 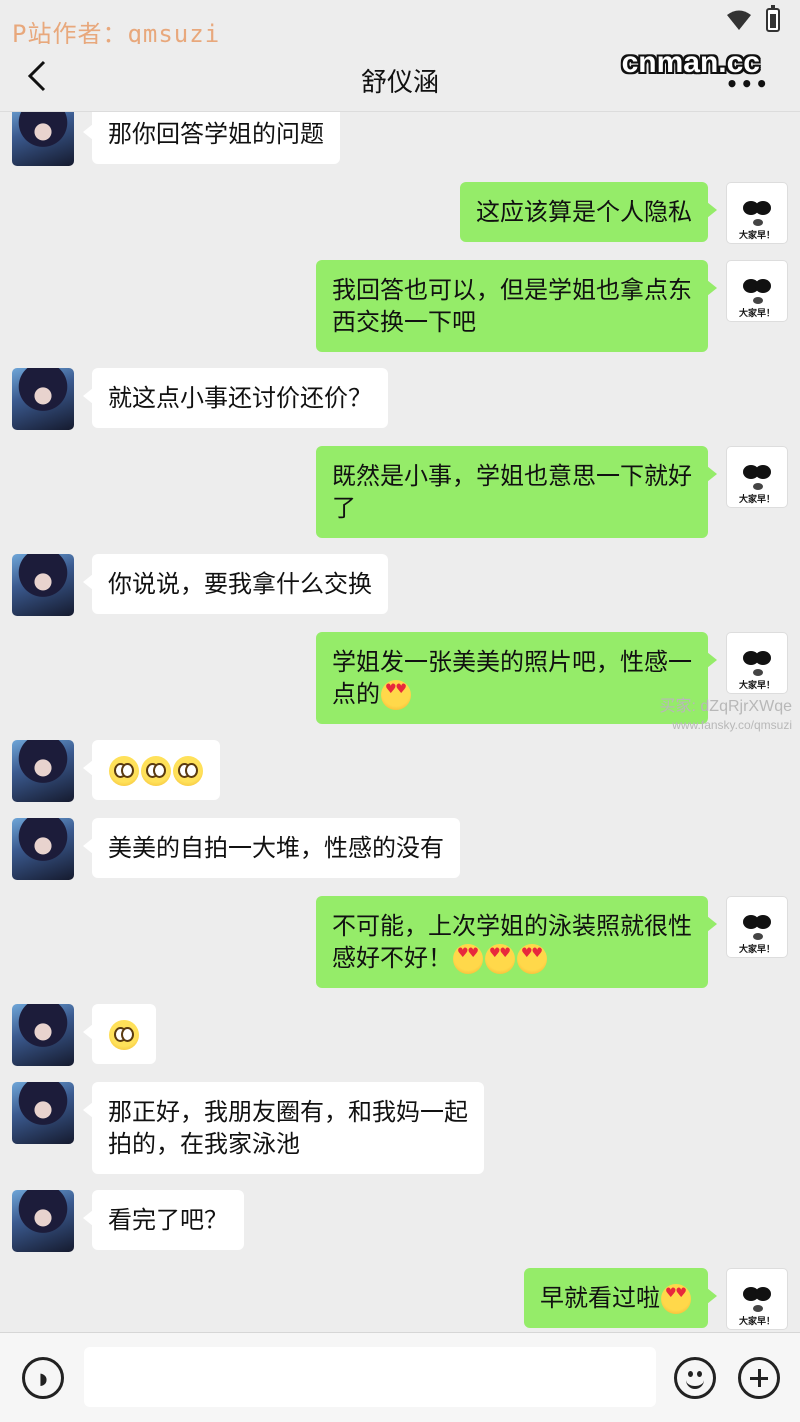 I want to click on more-options-button: •••, so click(x=748, y=84).